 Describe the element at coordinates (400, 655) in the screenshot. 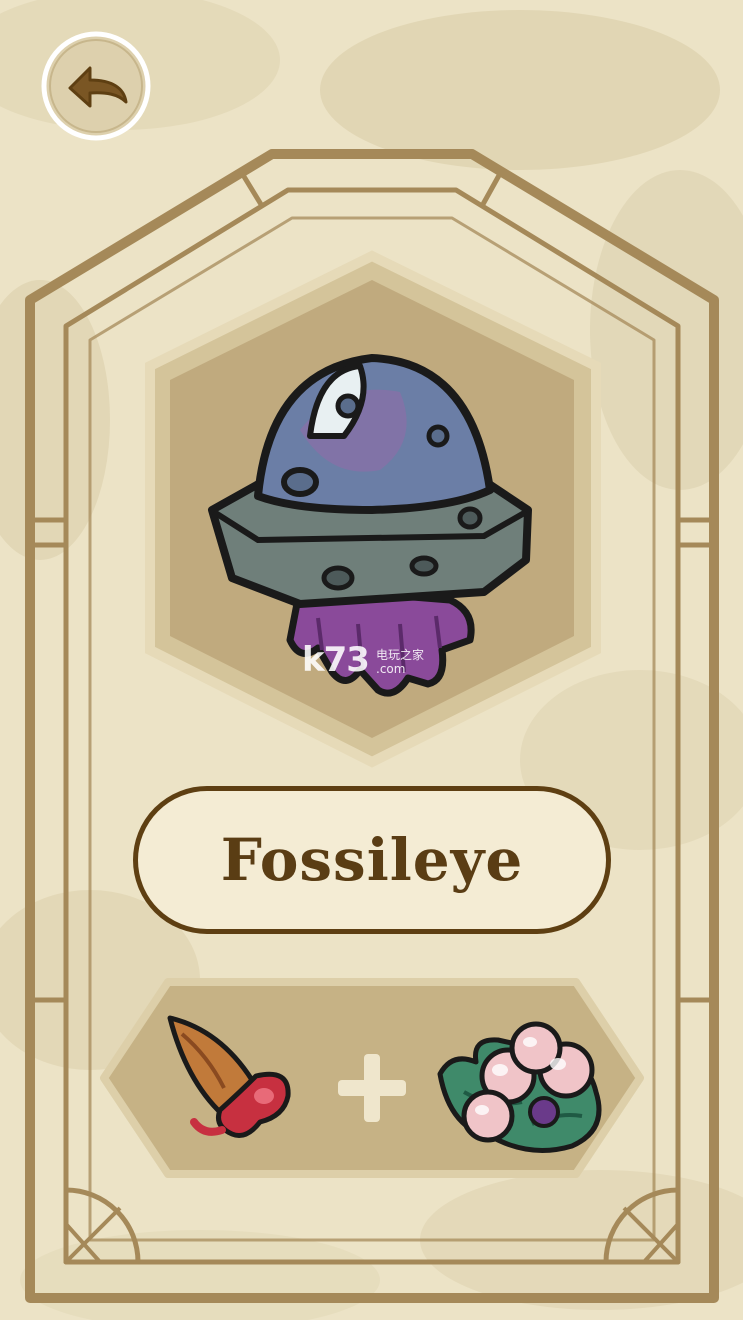

I see `watermark-sub: 电玩之家` at that location.